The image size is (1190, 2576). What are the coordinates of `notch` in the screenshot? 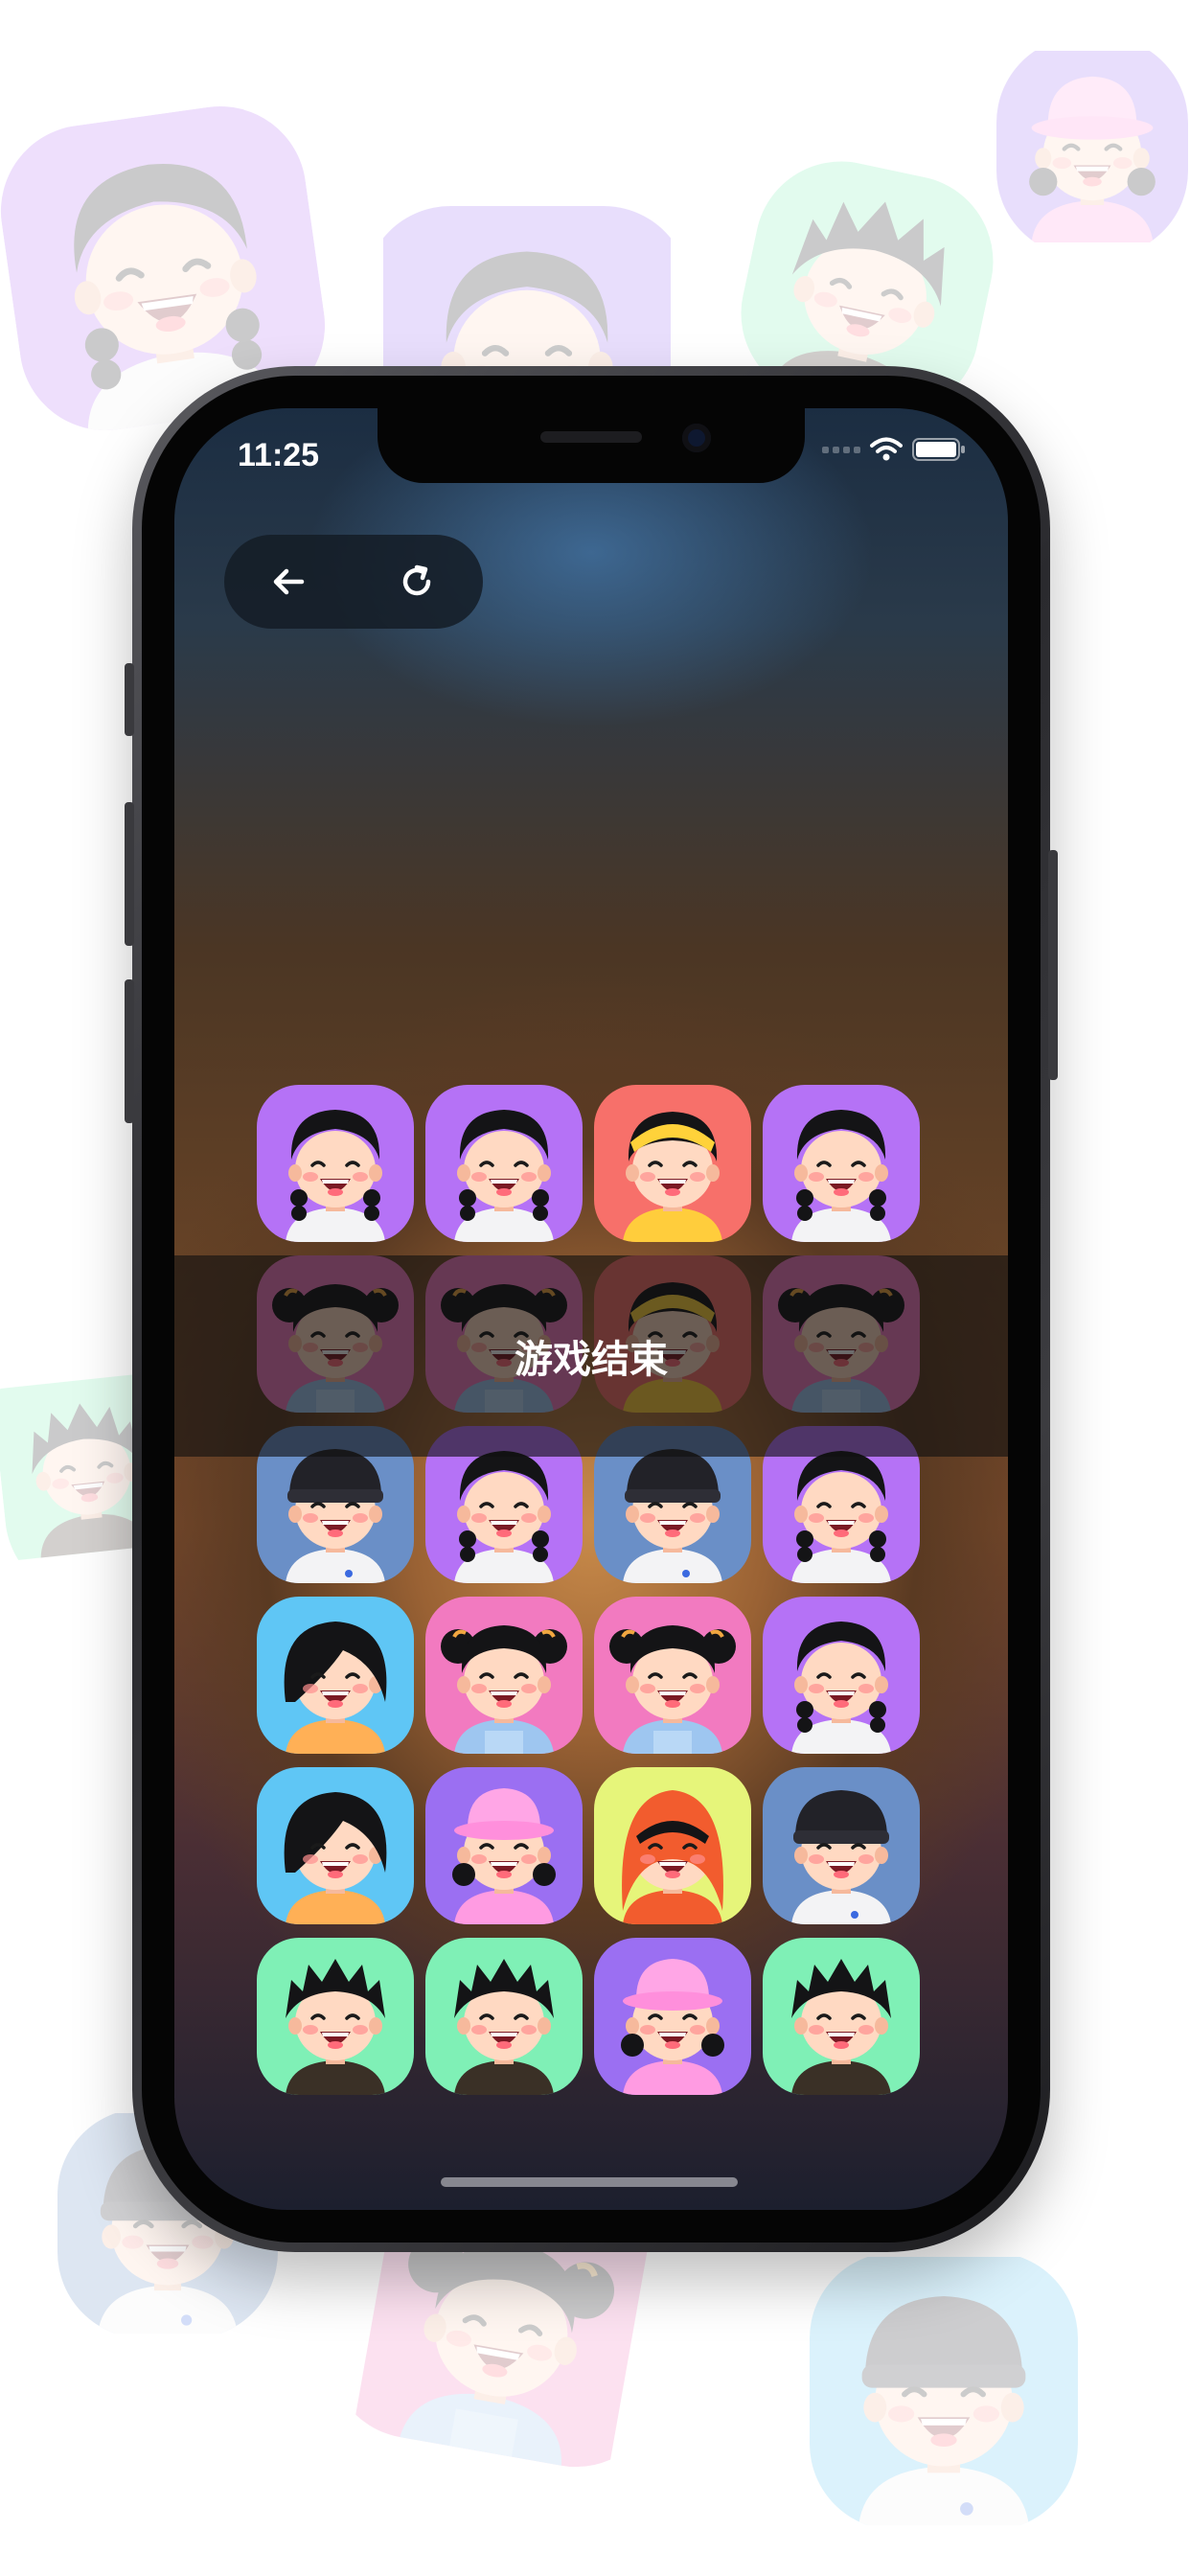 It's located at (591, 445).